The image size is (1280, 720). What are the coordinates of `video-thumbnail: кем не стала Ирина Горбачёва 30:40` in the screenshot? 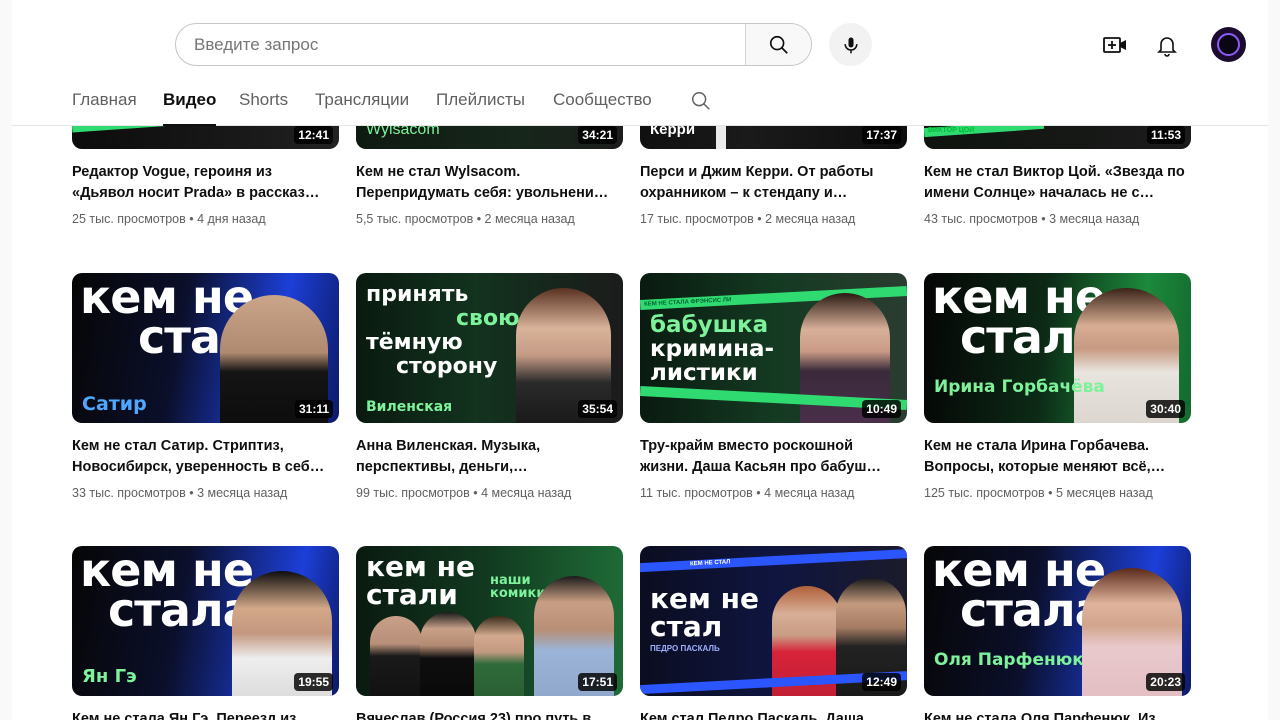 It's located at (1057, 348).